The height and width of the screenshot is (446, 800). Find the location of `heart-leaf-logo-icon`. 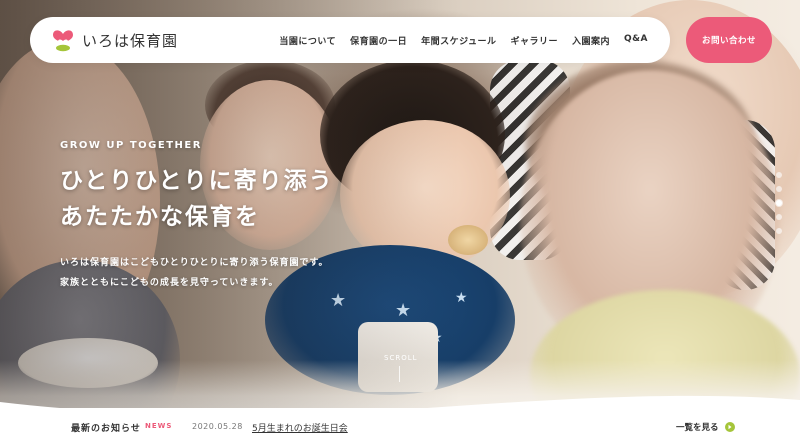

heart-leaf-logo-icon is located at coordinates (63, 40).